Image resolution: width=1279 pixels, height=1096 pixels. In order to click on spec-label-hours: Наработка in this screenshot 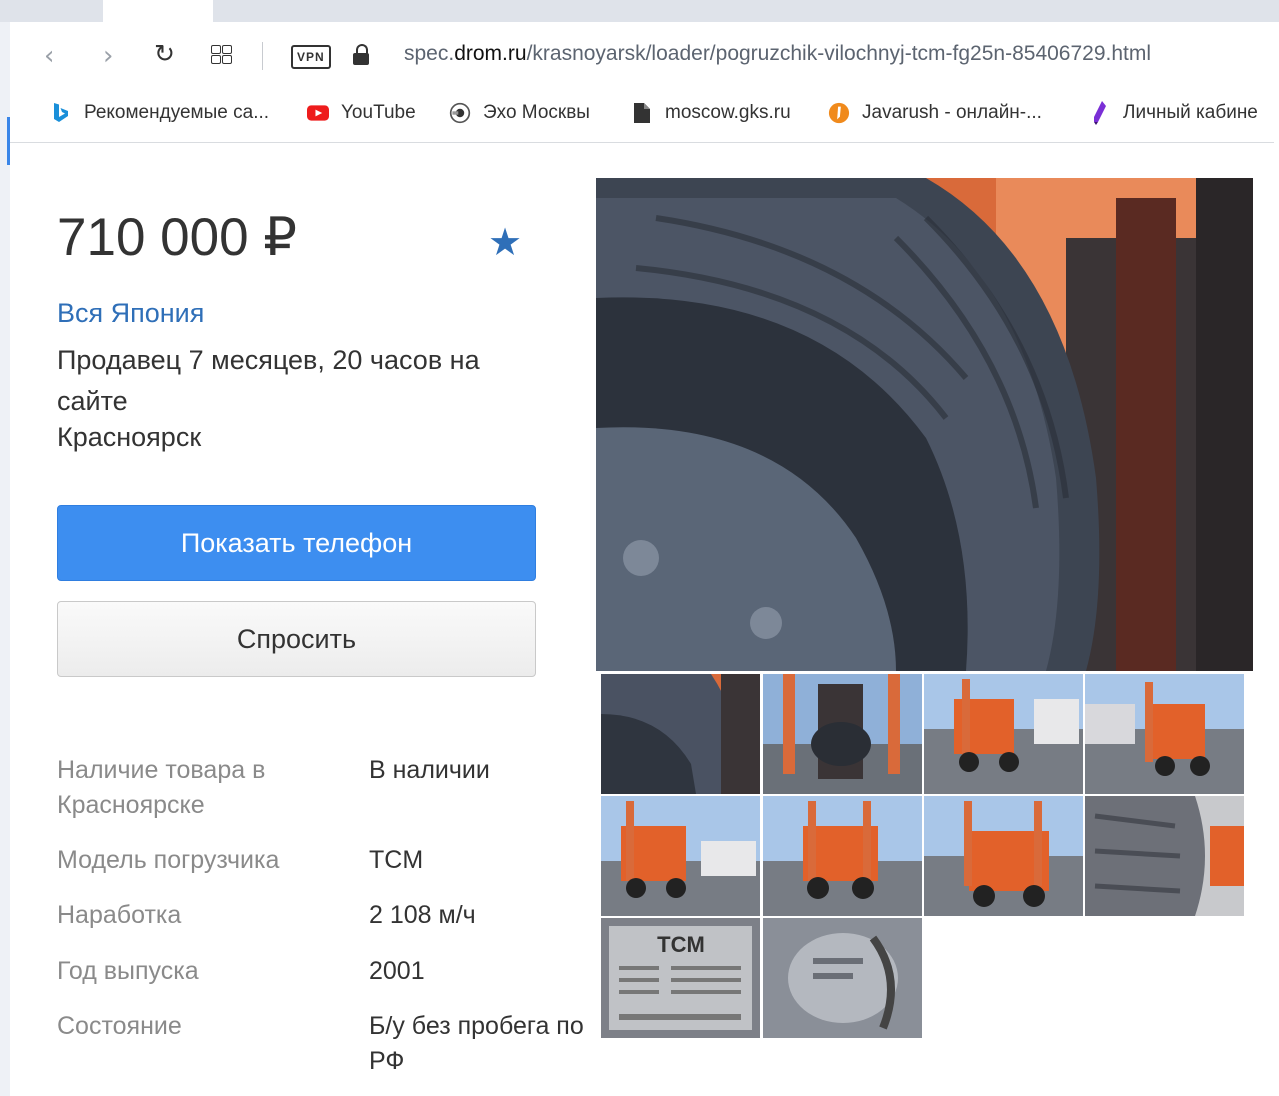, I will do `click(119, 915)`.